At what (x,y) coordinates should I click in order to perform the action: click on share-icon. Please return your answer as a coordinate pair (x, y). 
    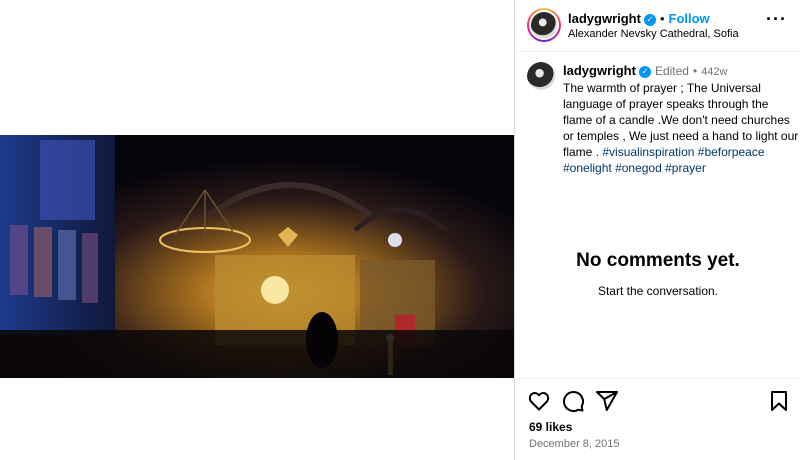
    Looking at the image, I should click on (607, 401).